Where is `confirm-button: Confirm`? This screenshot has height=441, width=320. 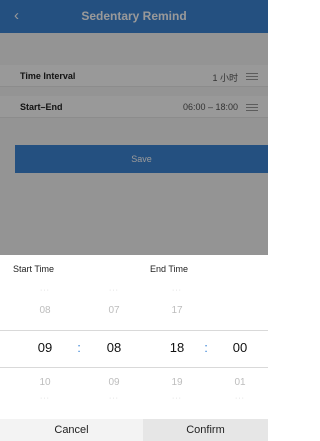 confirm-button: Confirm is located at coordinates (205, 430).